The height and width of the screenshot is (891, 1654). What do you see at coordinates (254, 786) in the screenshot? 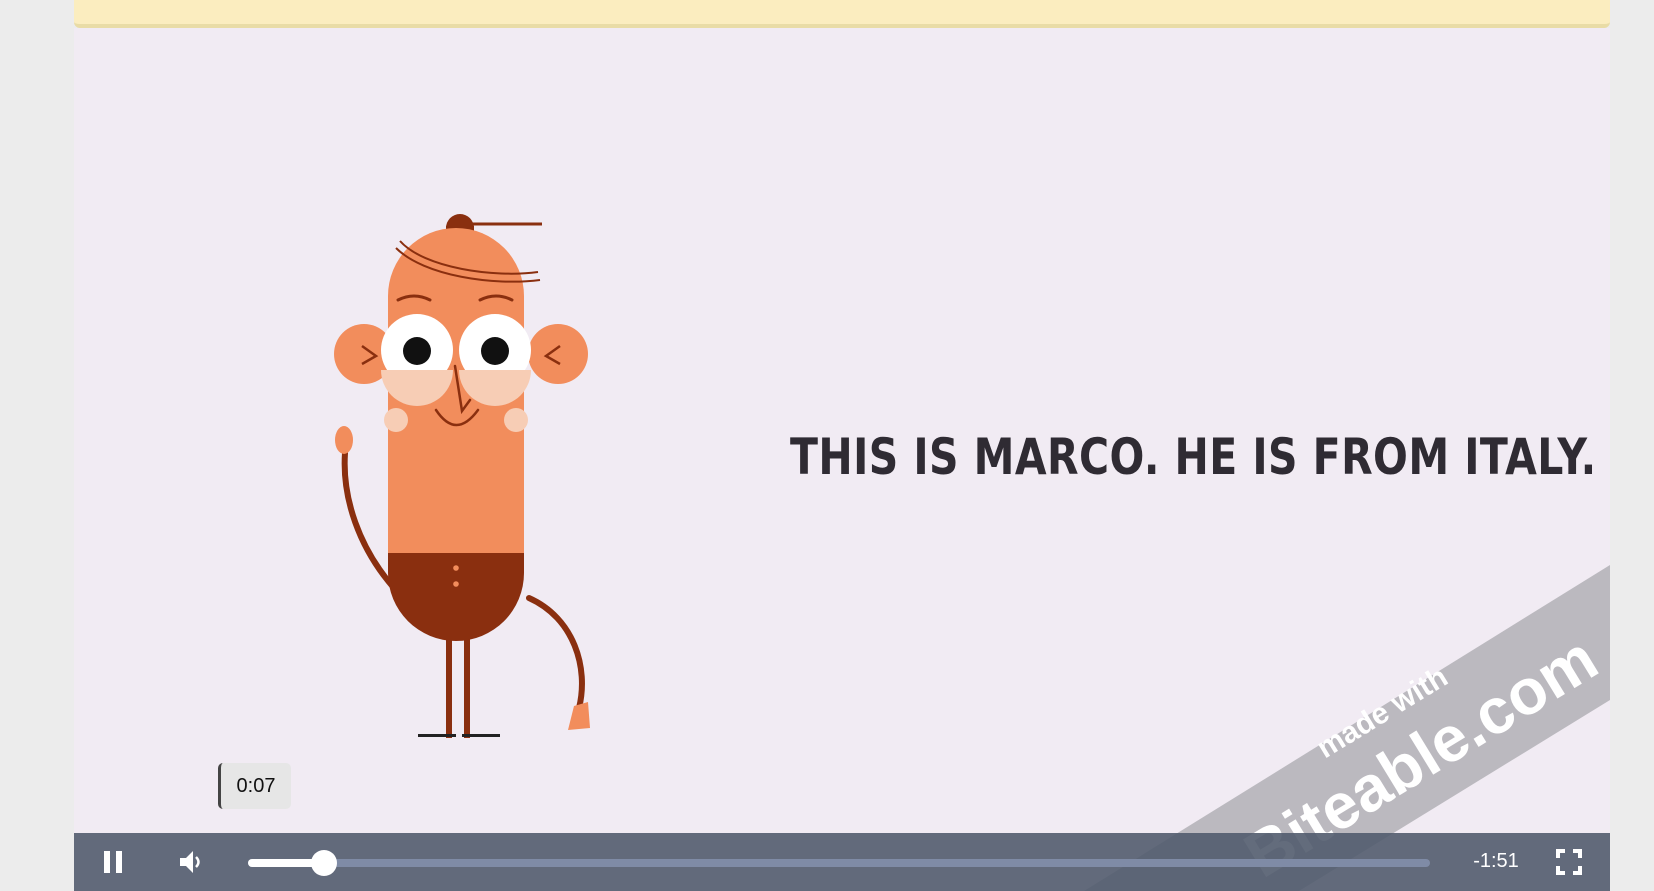
I see `hover-time-tooltip: 0:07` at bounding box center [254, 786].